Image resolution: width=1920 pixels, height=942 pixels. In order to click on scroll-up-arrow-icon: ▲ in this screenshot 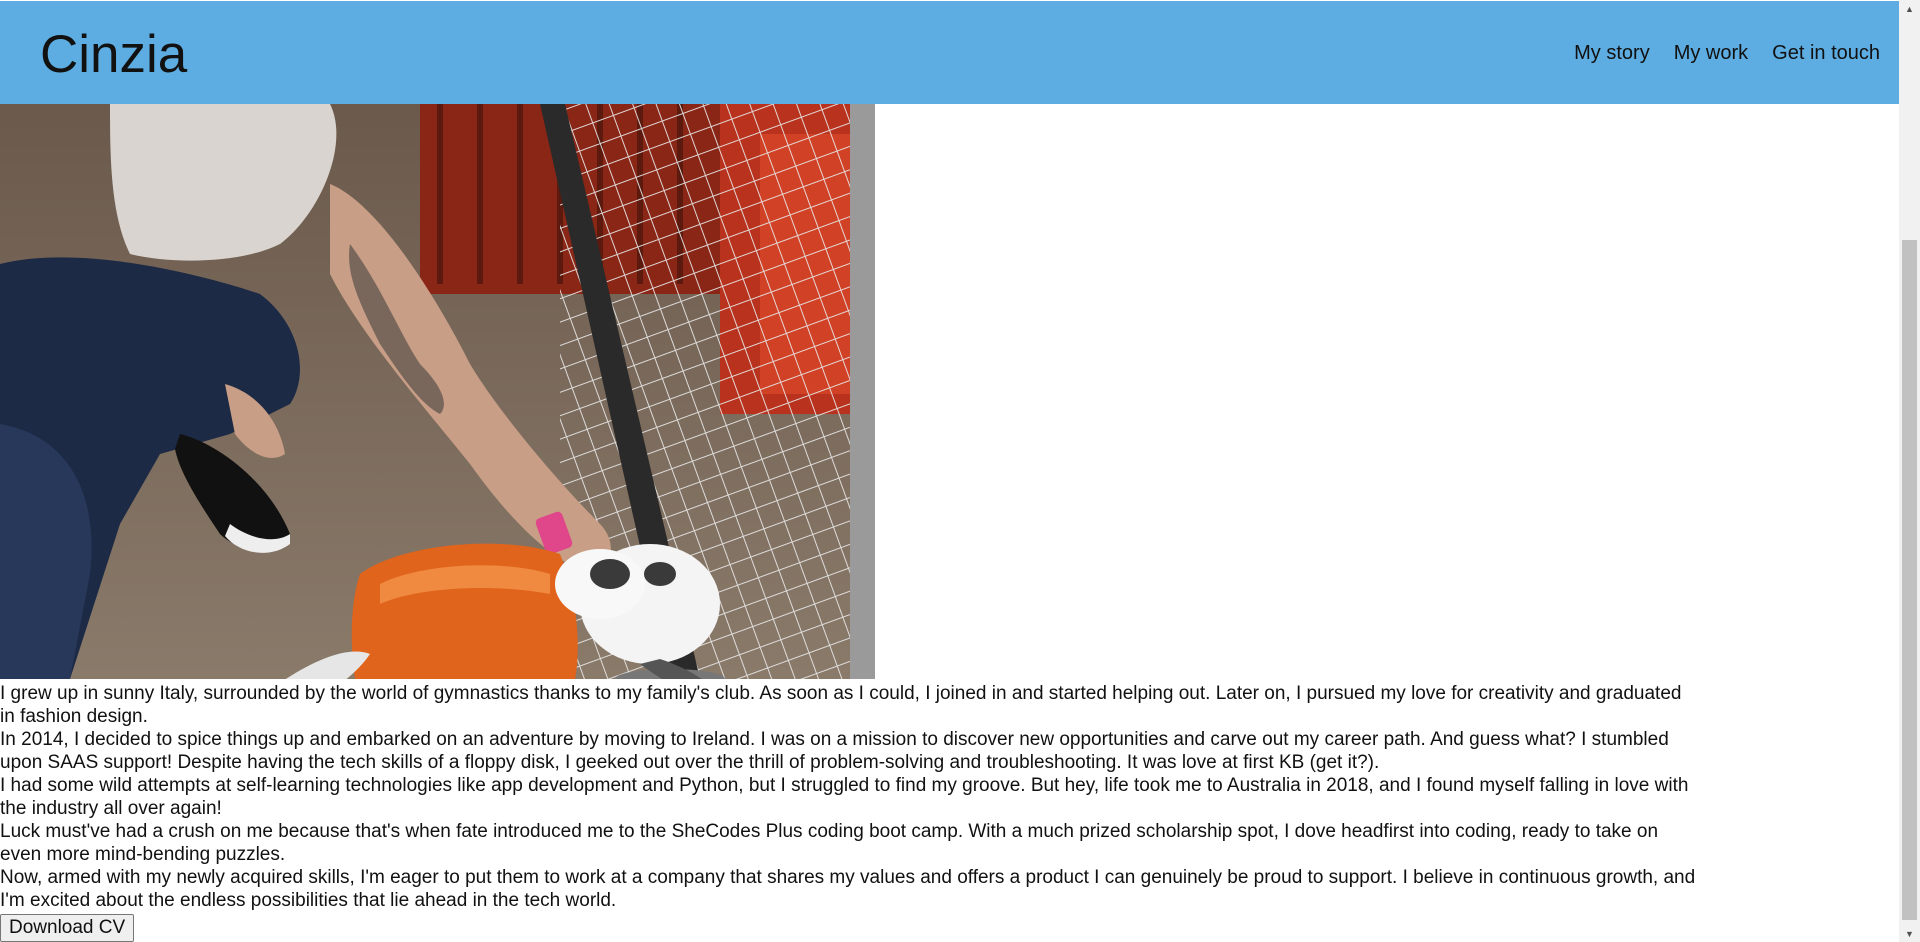, I will do `click(1909, 8)`.